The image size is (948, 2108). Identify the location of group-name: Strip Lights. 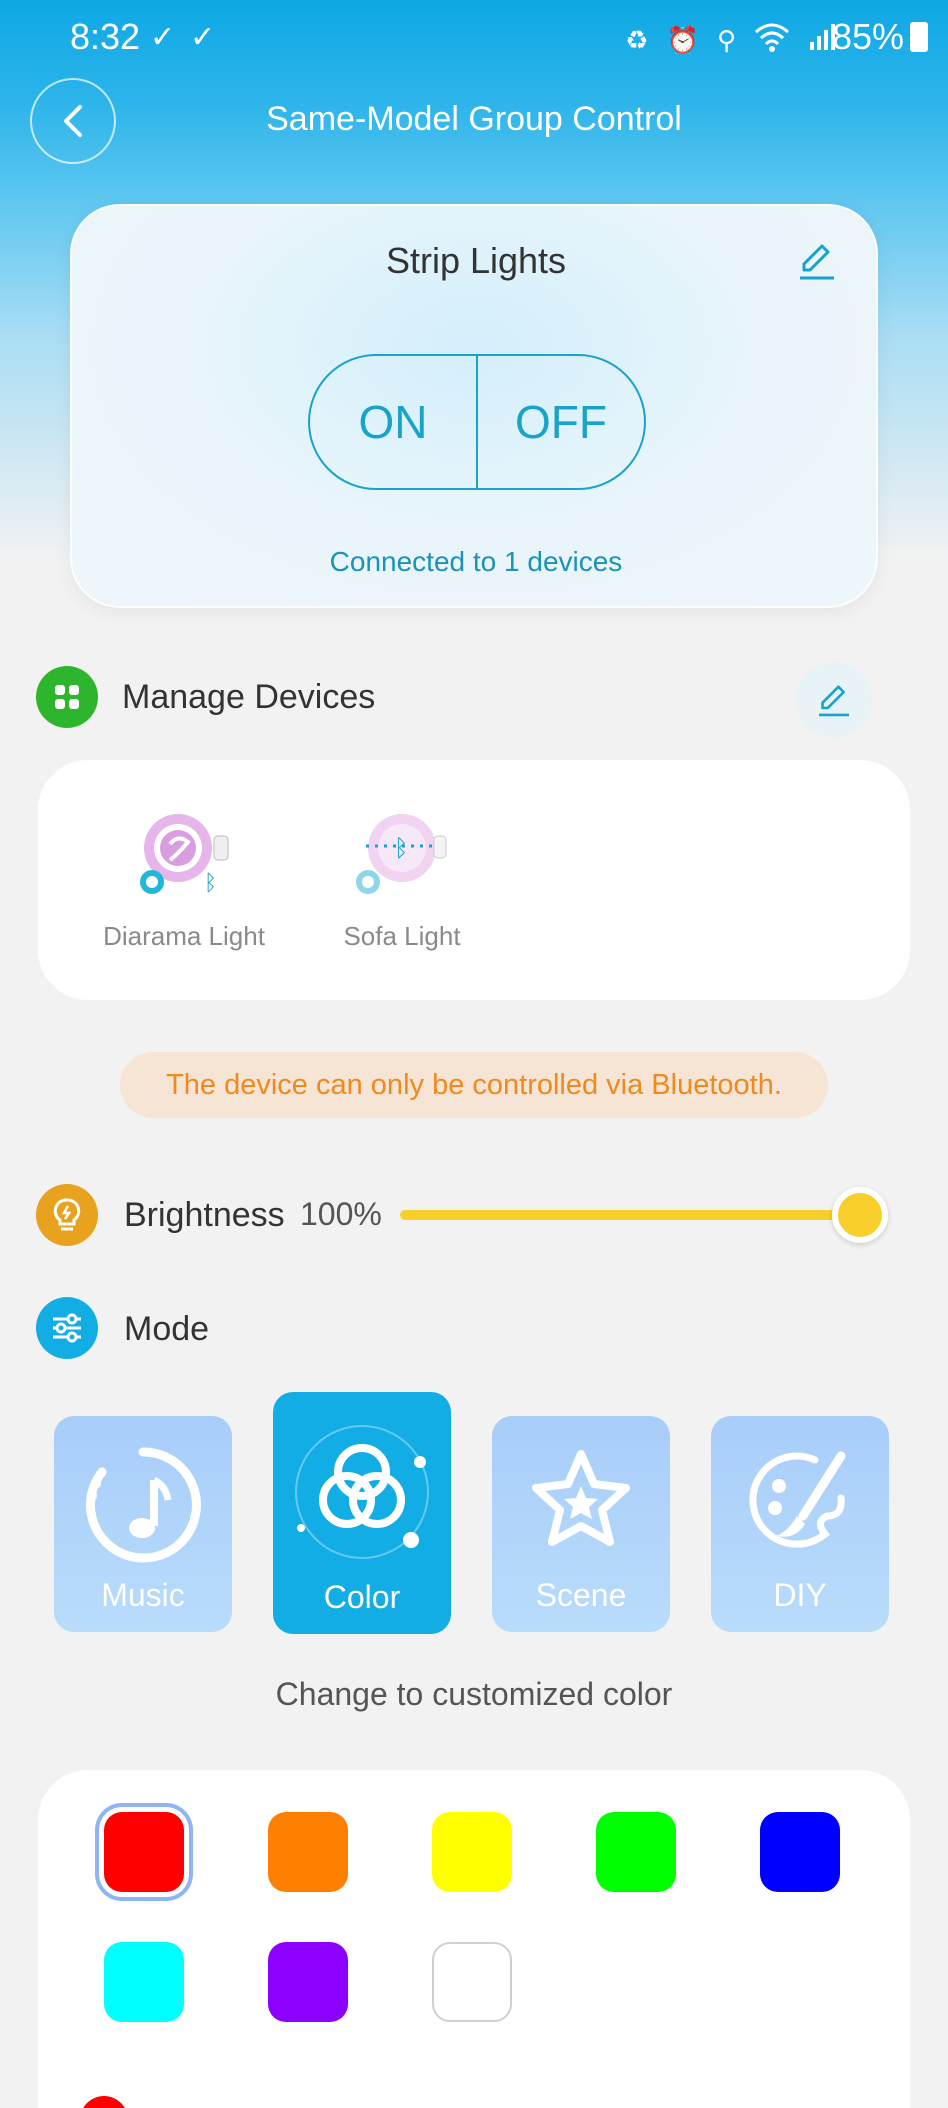
(476, 260).